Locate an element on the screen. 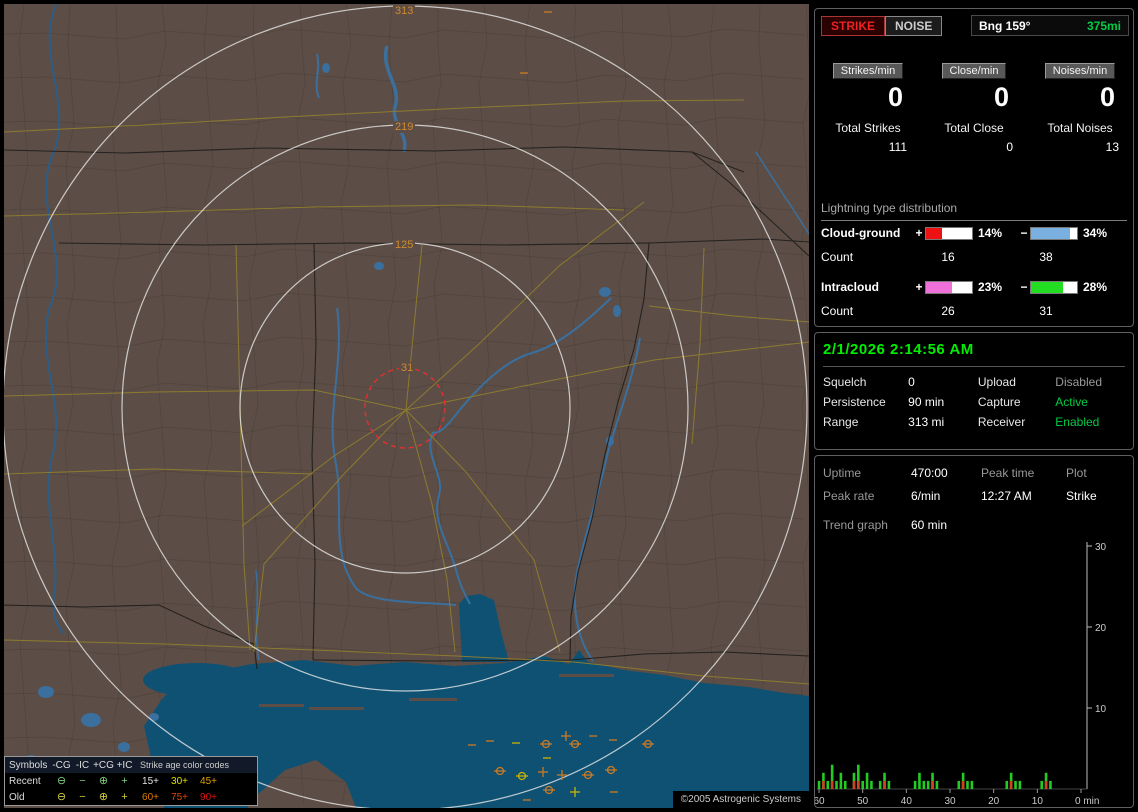 The width and height of the screenshot is (1138, 812). settings-row: Persistence 90 min Capture Active is located at coordinates (974, 402).